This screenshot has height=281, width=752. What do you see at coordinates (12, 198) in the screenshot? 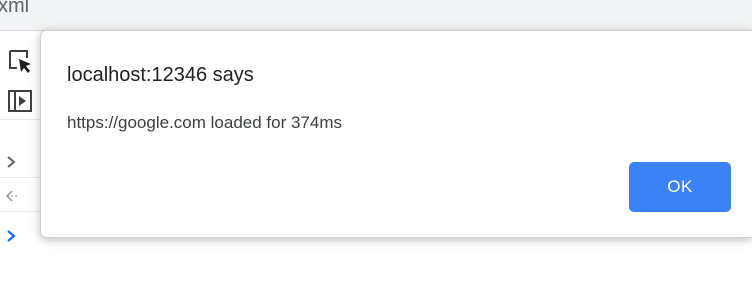
I see `return-arrow-icon` at bounding box center [12, 198].